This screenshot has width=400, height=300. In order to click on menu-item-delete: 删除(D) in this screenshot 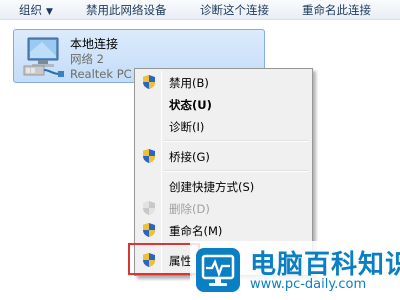, I will do `click(223, 208)`.